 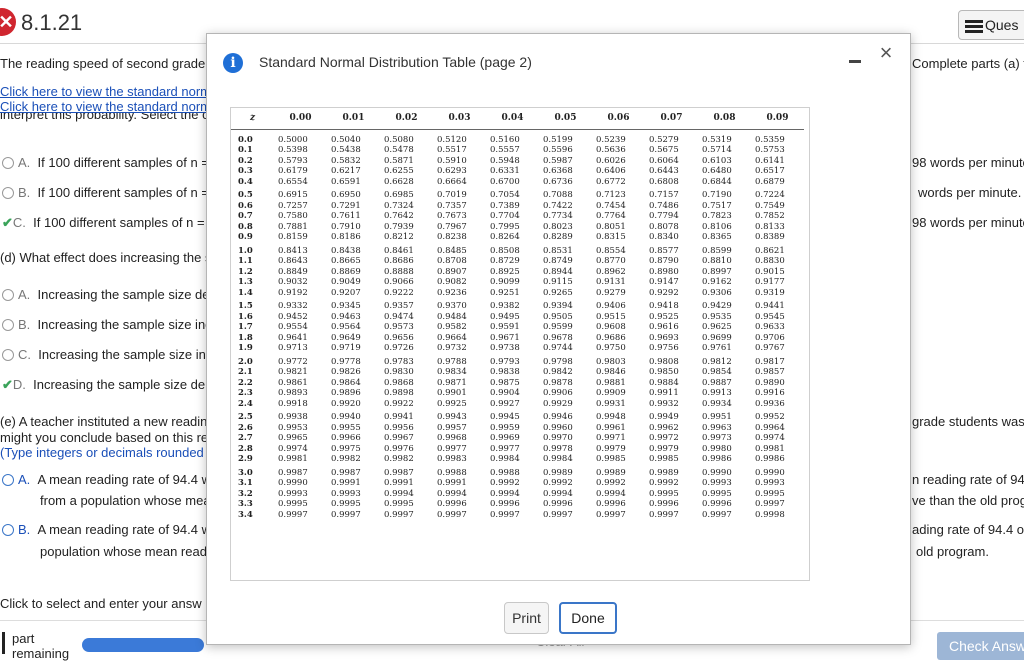 I want to click on probability-cell: 0.8438, so click(x=346, y=250).